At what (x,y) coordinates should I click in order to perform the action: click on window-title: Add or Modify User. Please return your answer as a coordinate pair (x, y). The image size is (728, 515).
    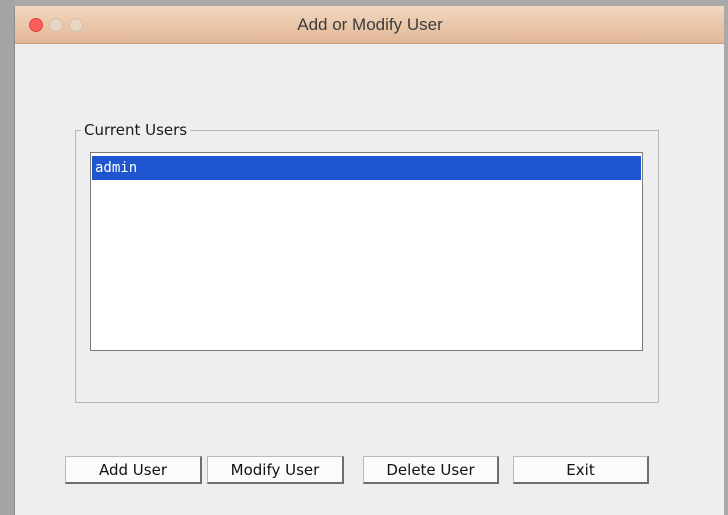
    Looking at the image, I should click on (370, 24).